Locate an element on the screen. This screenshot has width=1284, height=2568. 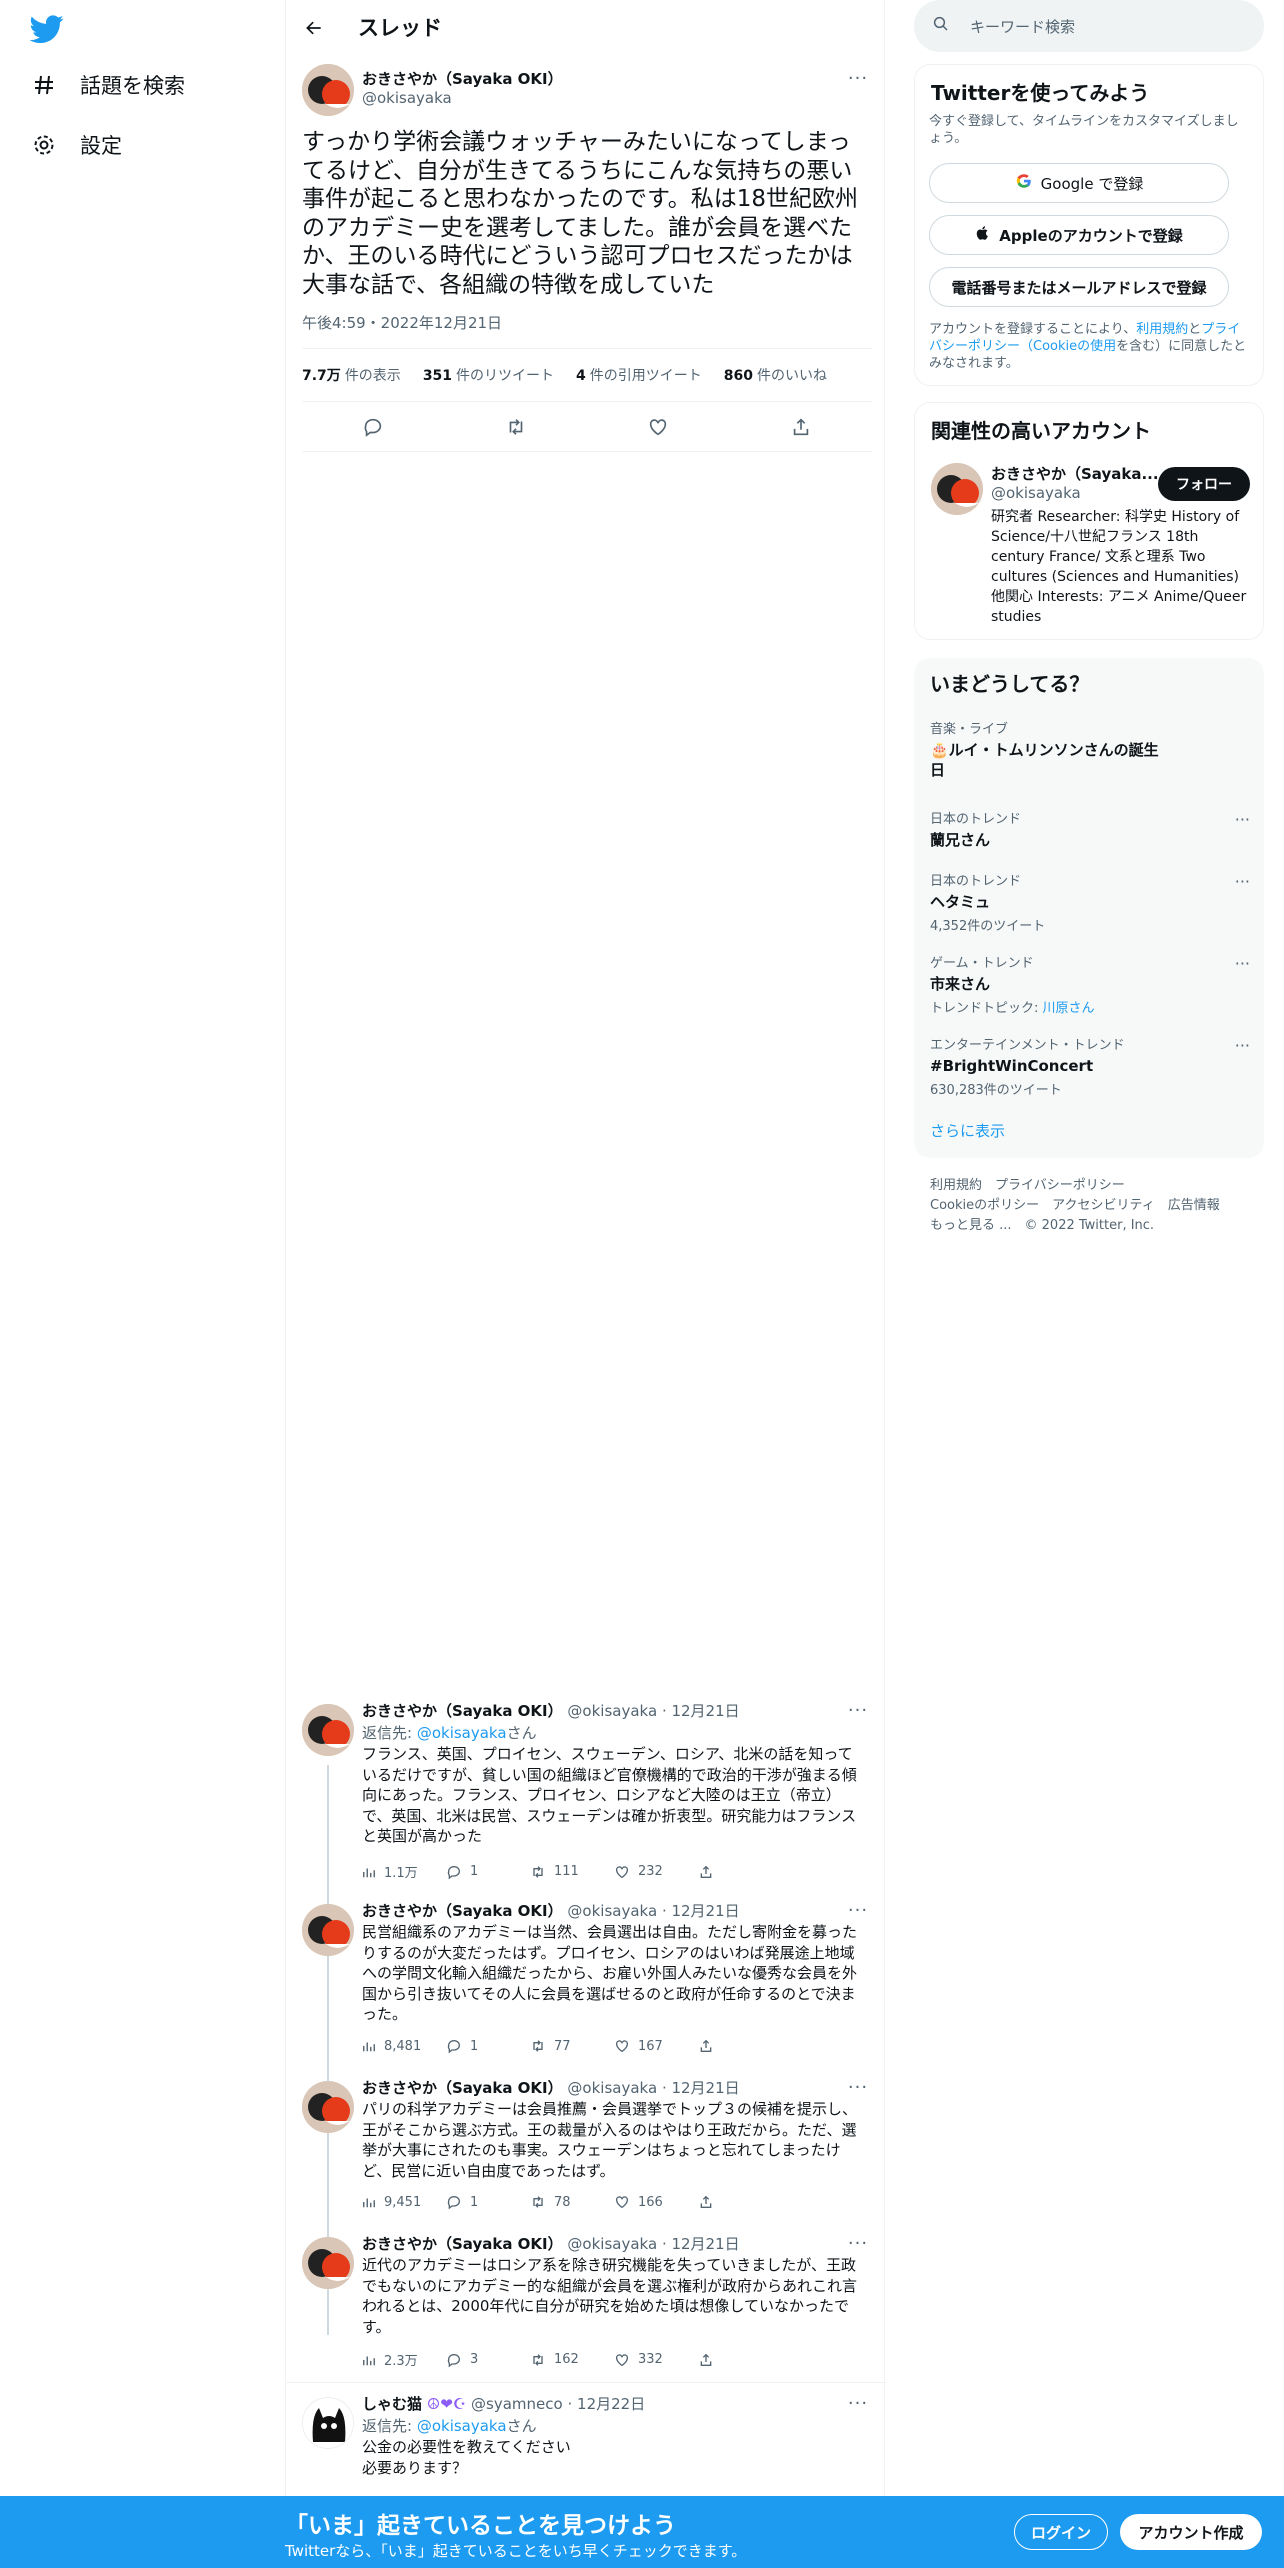
quotes-stat: 4 件の引用ツイート is located at coordinates (639, 375).